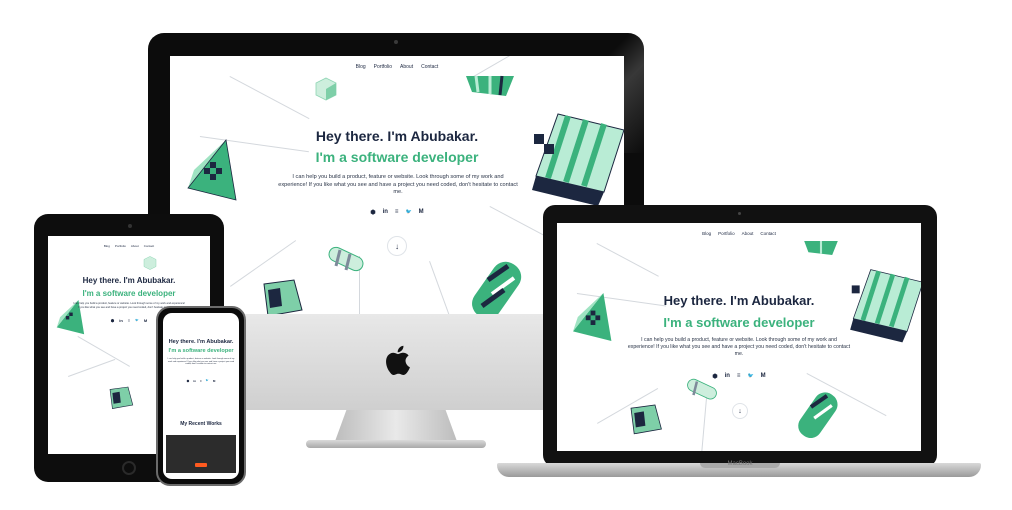 The width and height of the screenshot is (1012, 510). What do you see at coordinates (396, 42) in the screenshot?
I see `imac-camera` at bounding box center [396, 42].